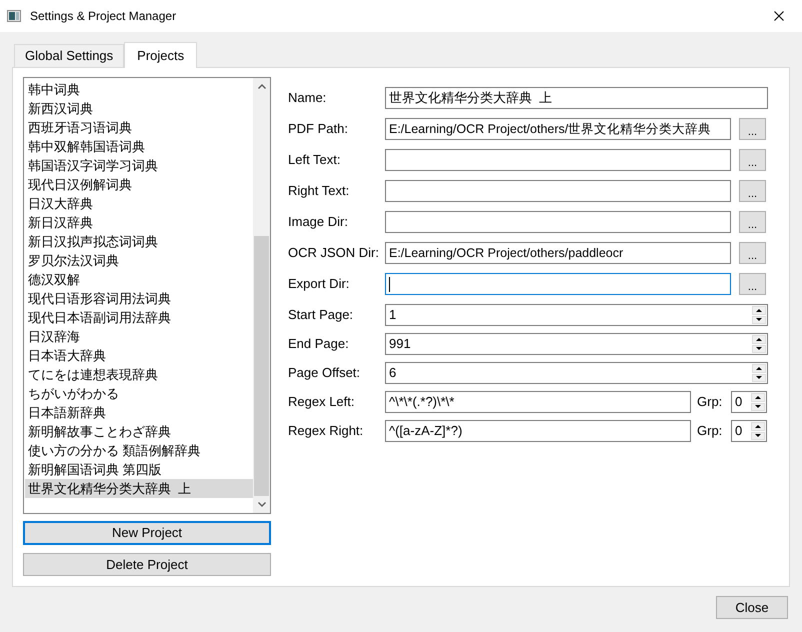  Describe the element at coordinates (147, 533) in the screenshot. I see `project-button: New Project` at that location.